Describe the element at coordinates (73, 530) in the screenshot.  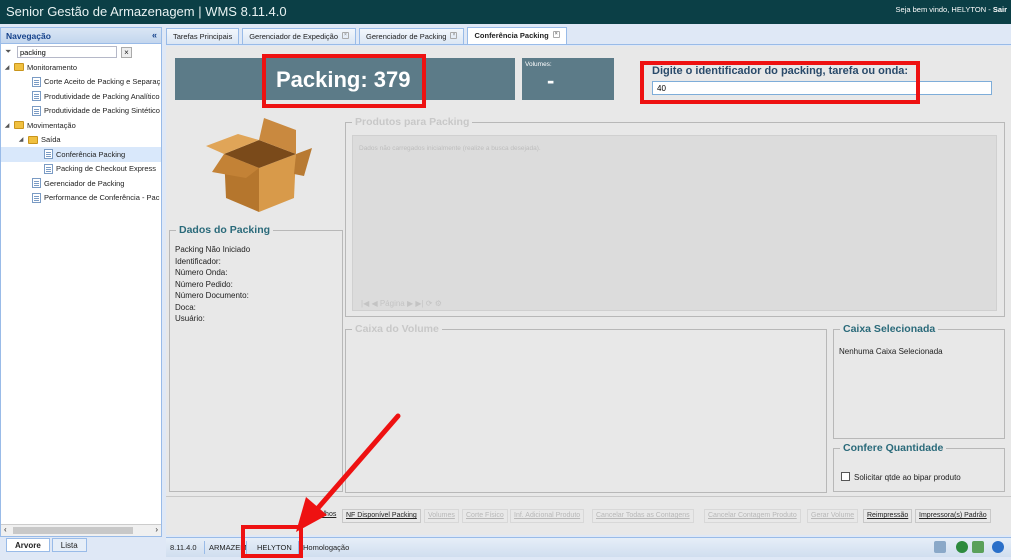
I see `scroll-thumb` at that location.